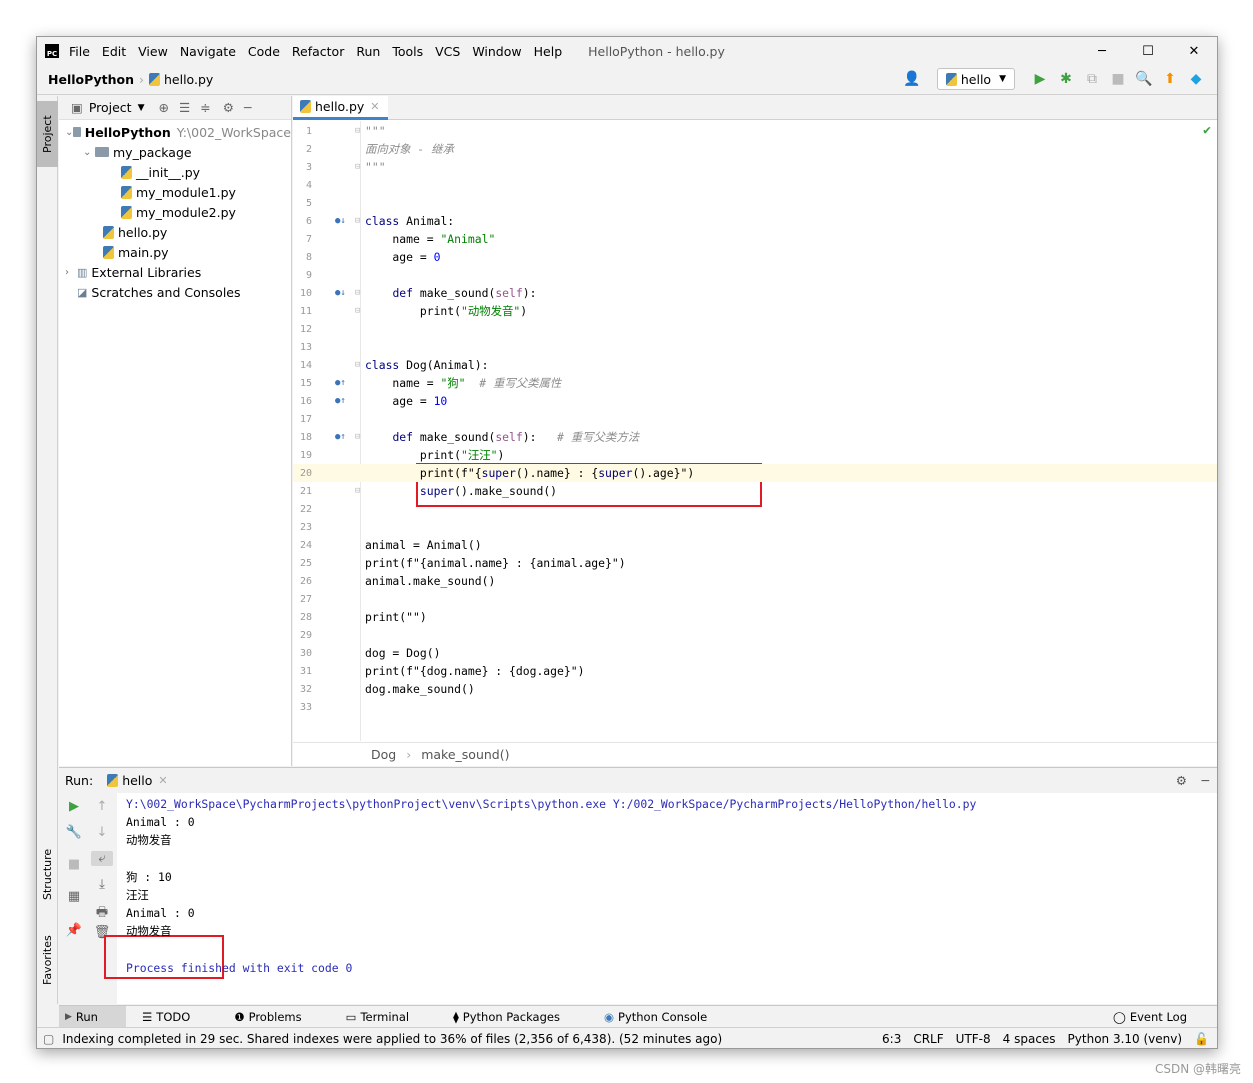 The image size is (1253, 1083). What do you see at coordinates (102, 884) in the screenshot?
I see `scroll-to-end-icon: ⤓` at bounding box center [102, 884].